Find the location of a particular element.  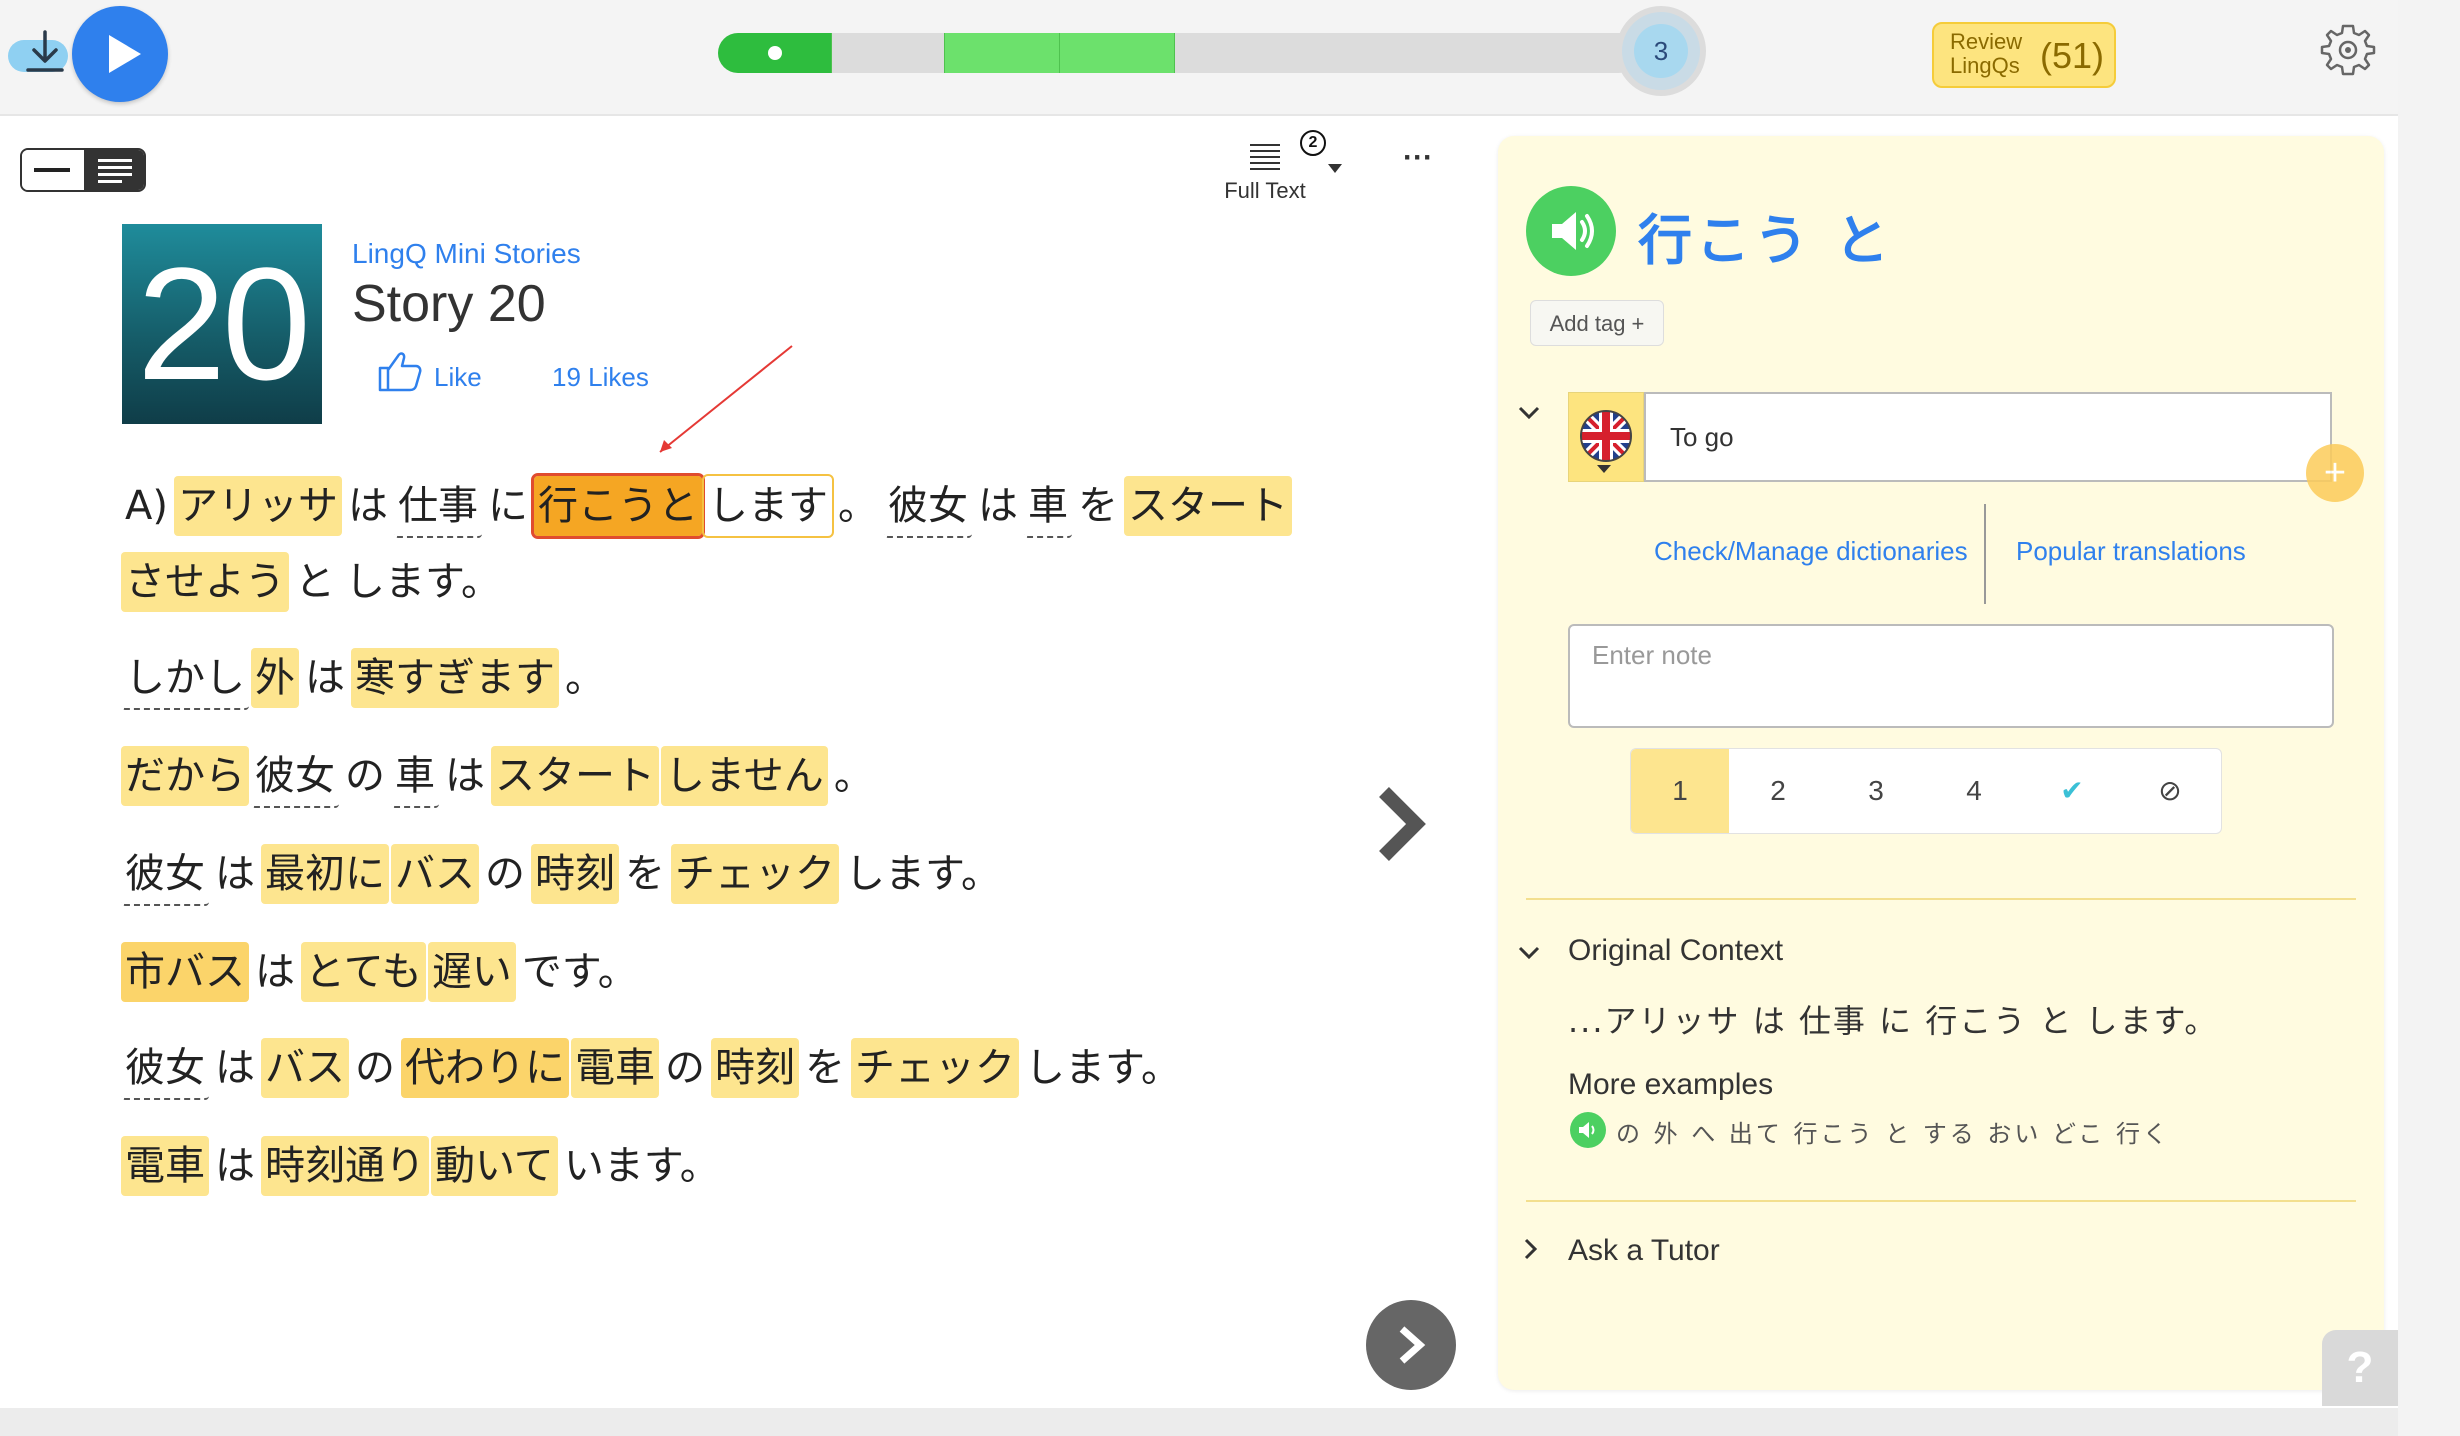

text-word: します is located at coordinates (767, 506).